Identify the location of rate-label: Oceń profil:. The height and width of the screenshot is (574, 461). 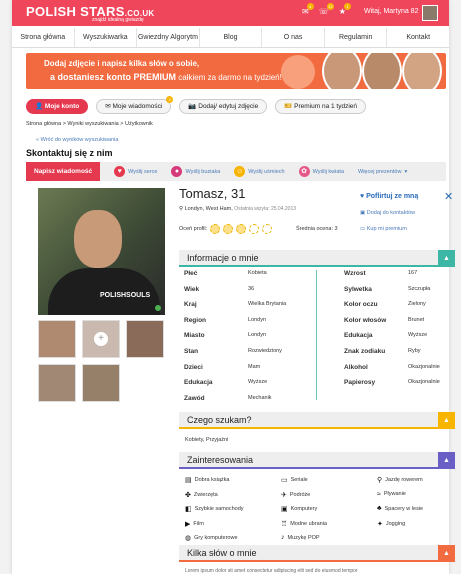
(193, 229).